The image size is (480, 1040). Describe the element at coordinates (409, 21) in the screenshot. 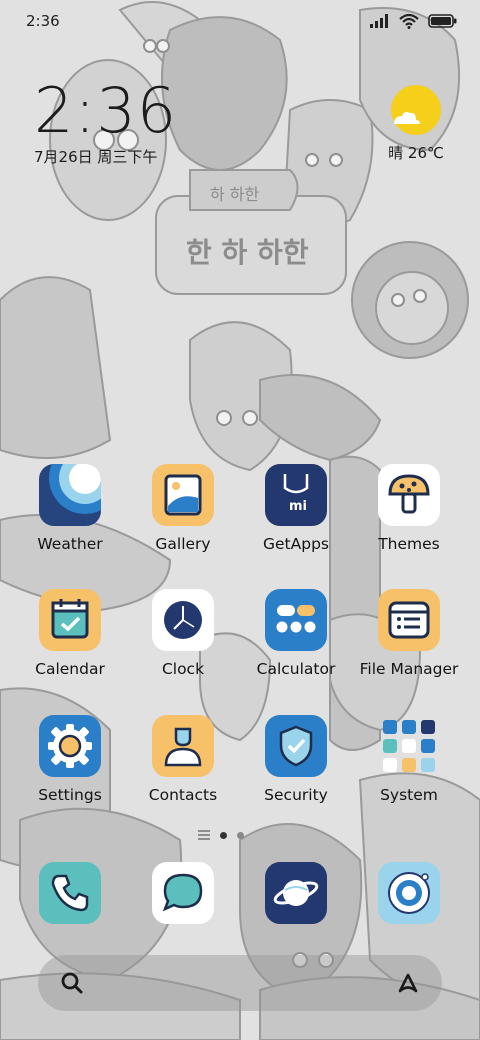

I see `wifi-icon` at that location.